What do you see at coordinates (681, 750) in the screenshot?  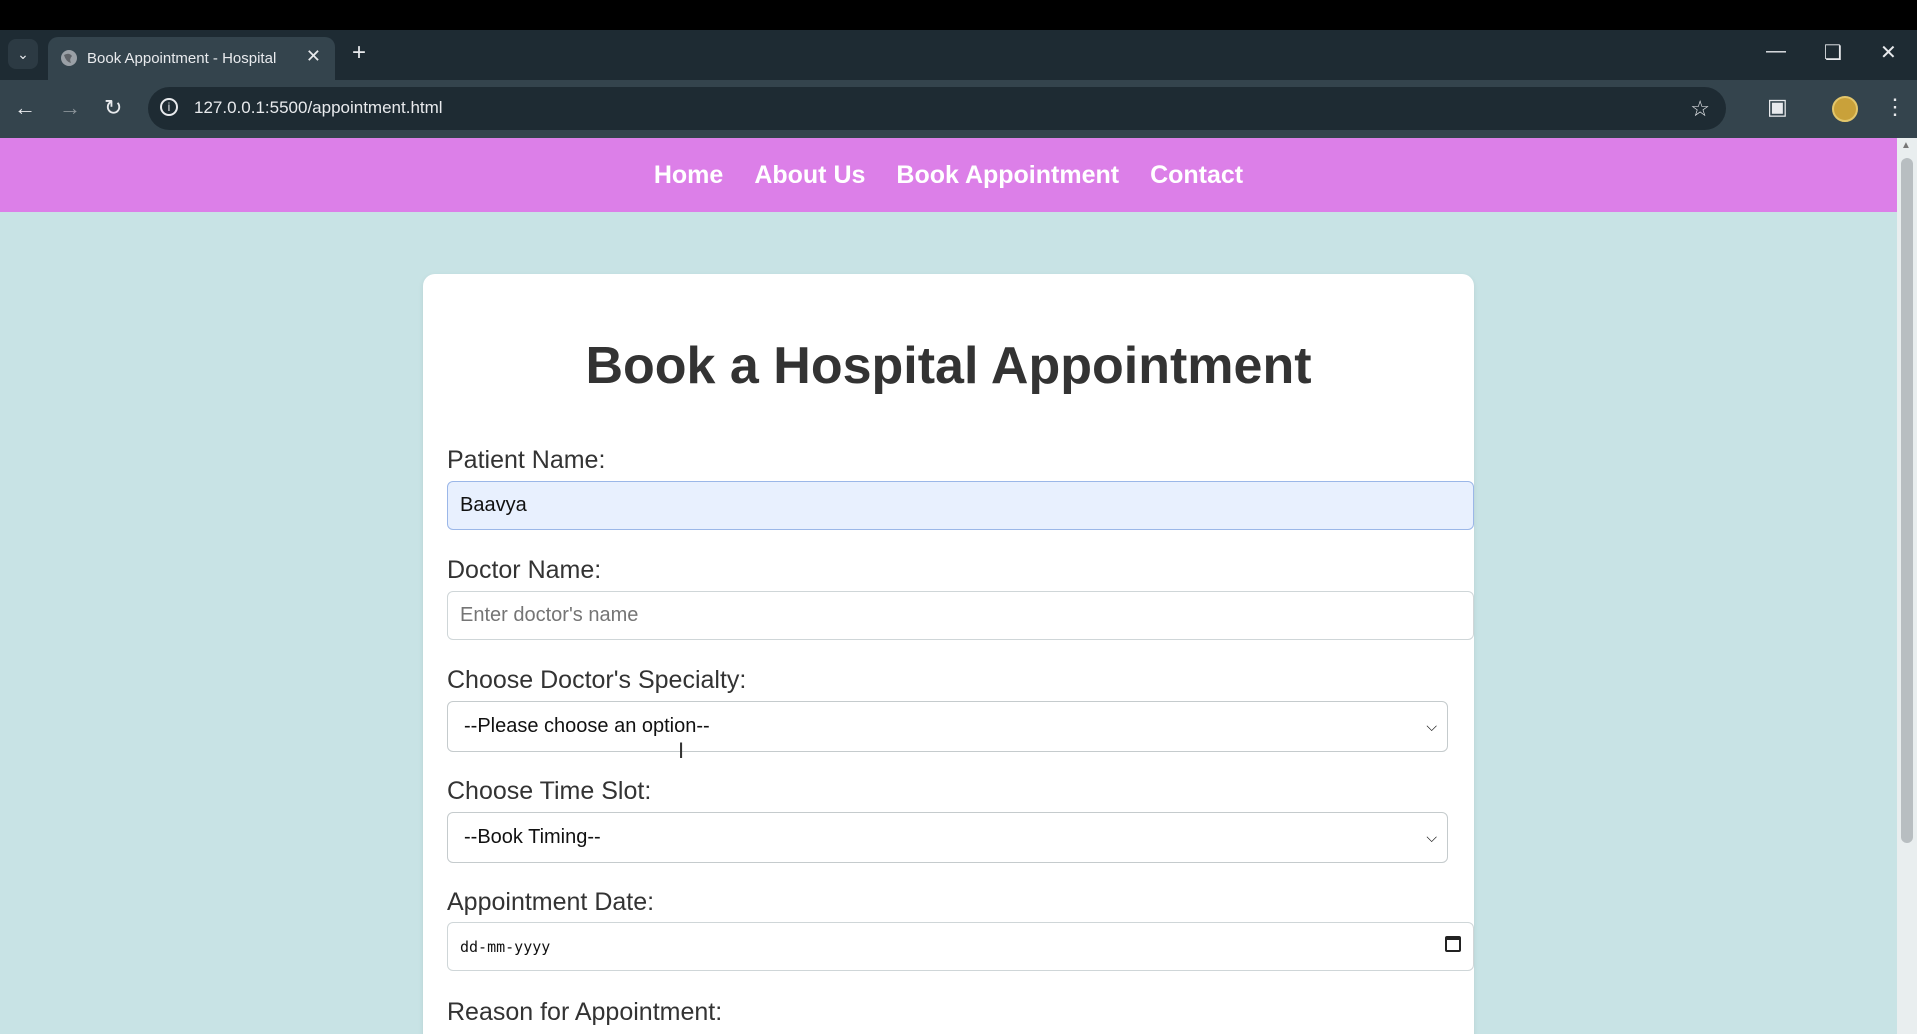 I see `text-cursor-icon: I` at bounding box center [681, 750].